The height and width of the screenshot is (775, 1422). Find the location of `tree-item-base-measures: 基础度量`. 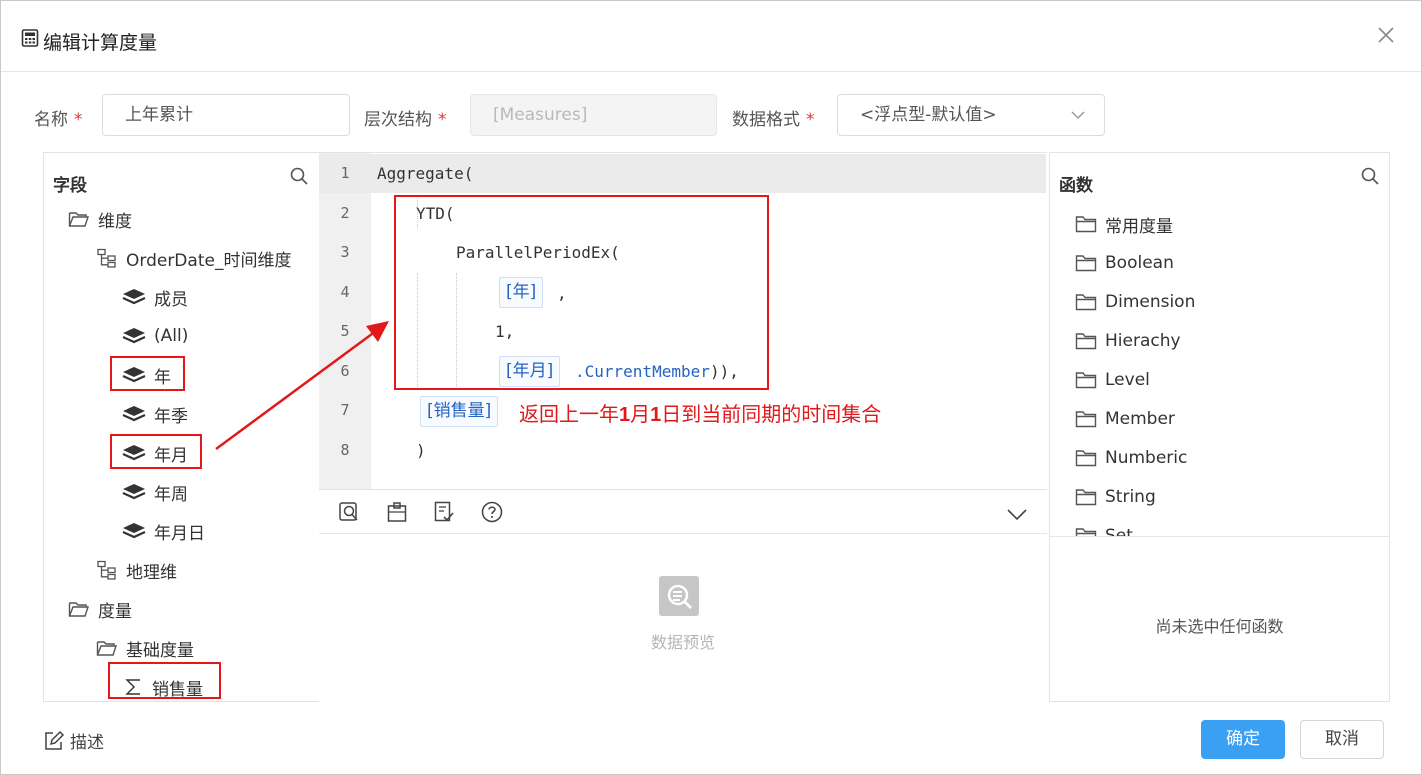

tree-item-base-measures: 基础度量 is located at coordinates (145, 648).